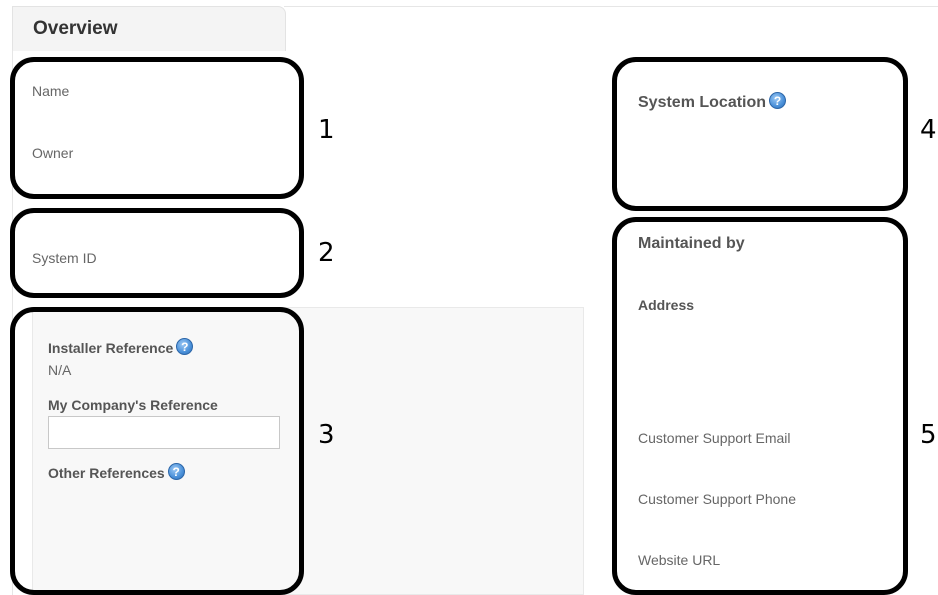 The width and height of the screenshot is (938, 595). I want to click on callout-number-2: 2, so click(326, 253).